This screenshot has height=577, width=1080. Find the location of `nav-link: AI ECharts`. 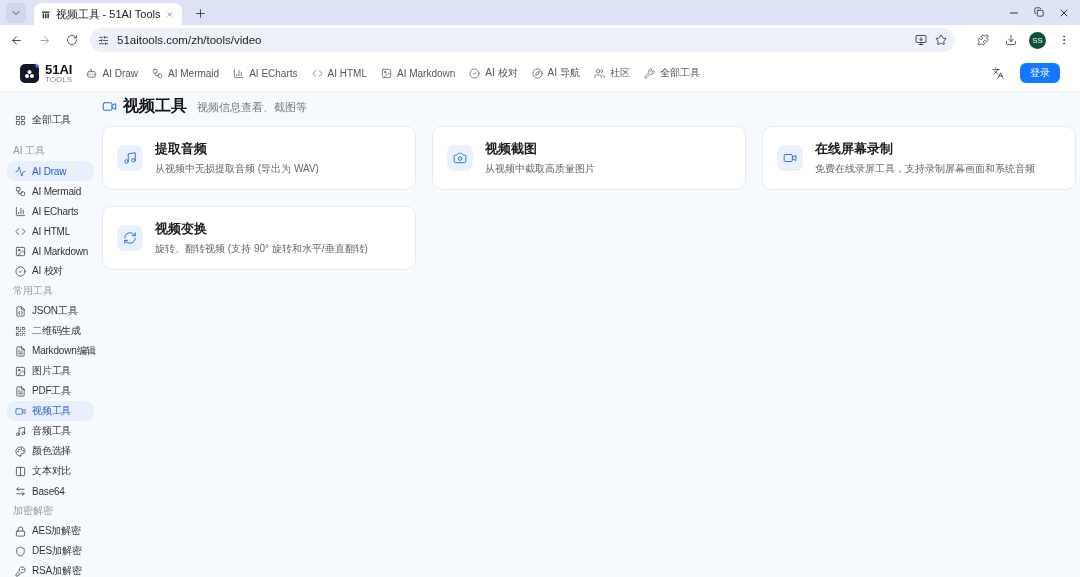

nav-link: AI ECharts is located at coordinates (265, 73).